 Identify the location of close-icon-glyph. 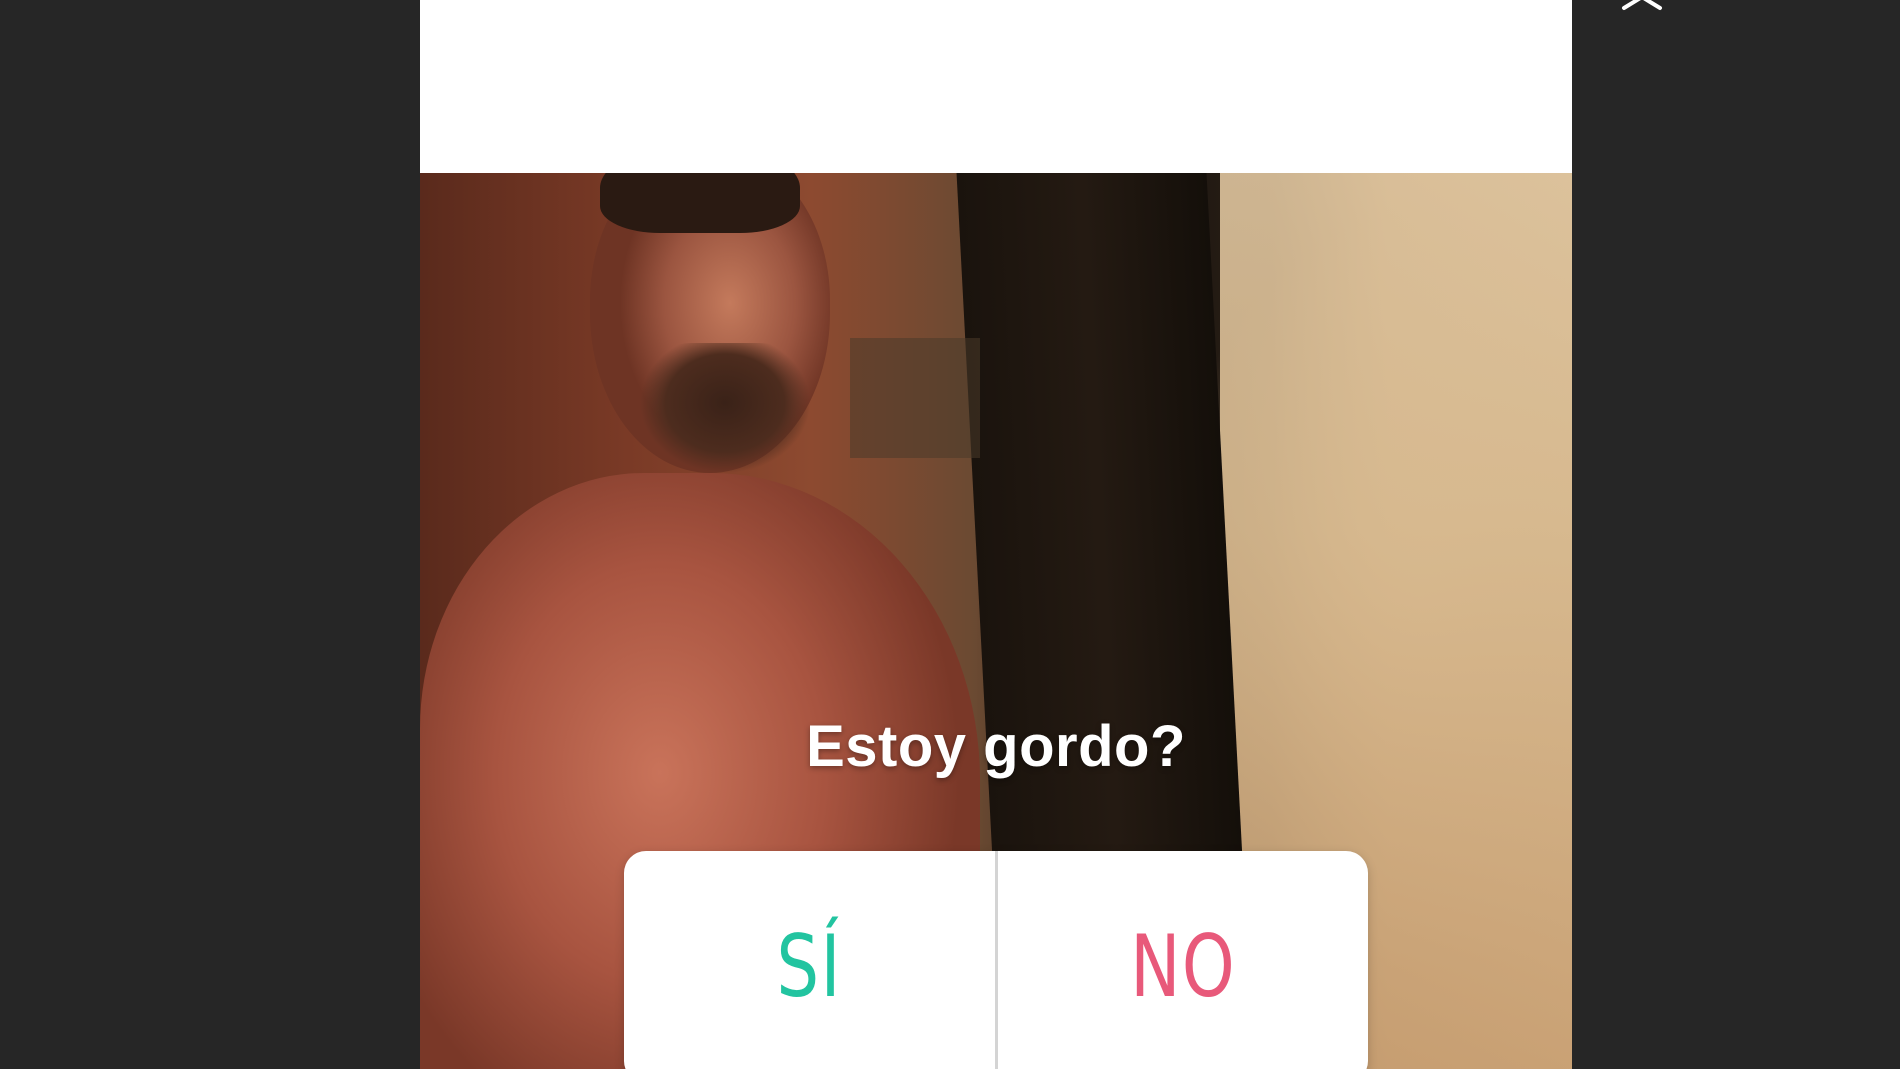
(1642, 5).